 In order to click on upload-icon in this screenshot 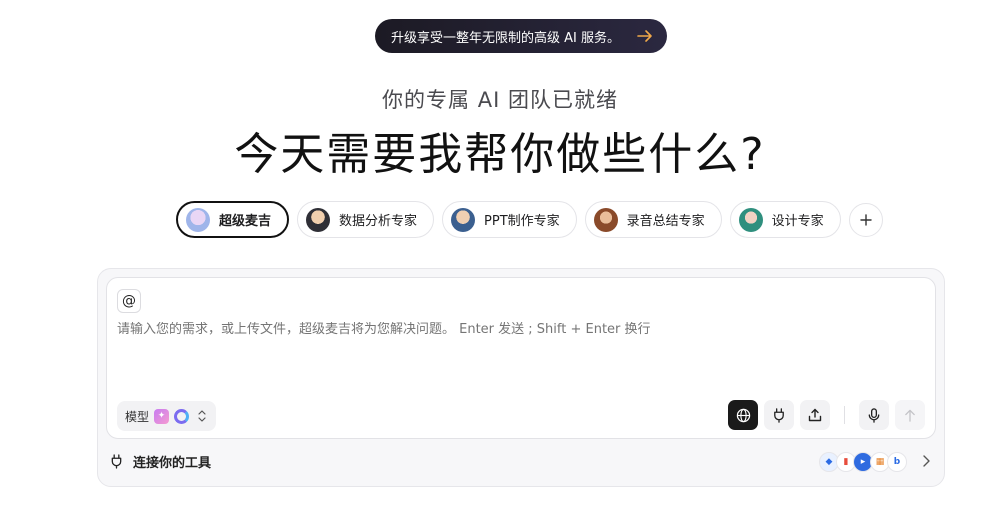, I will do `click(815, 415)`.